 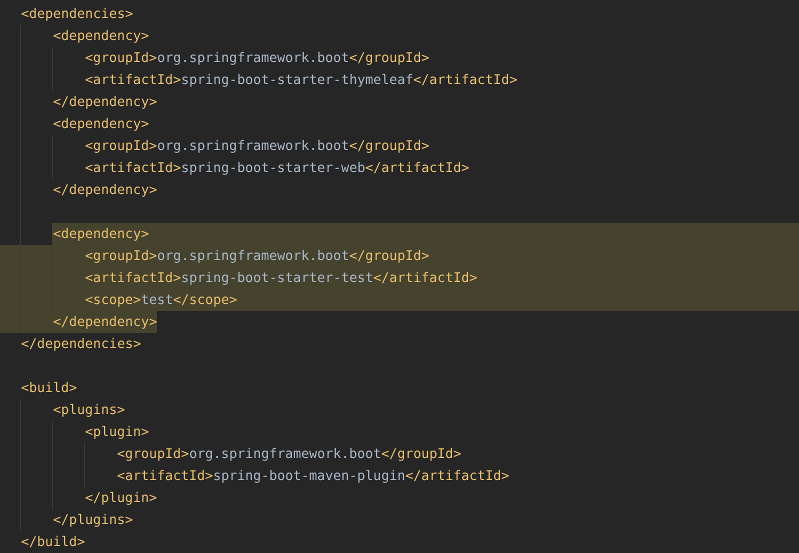 I want to click on code-line: <dependencies>, so click(x=77, y=15).